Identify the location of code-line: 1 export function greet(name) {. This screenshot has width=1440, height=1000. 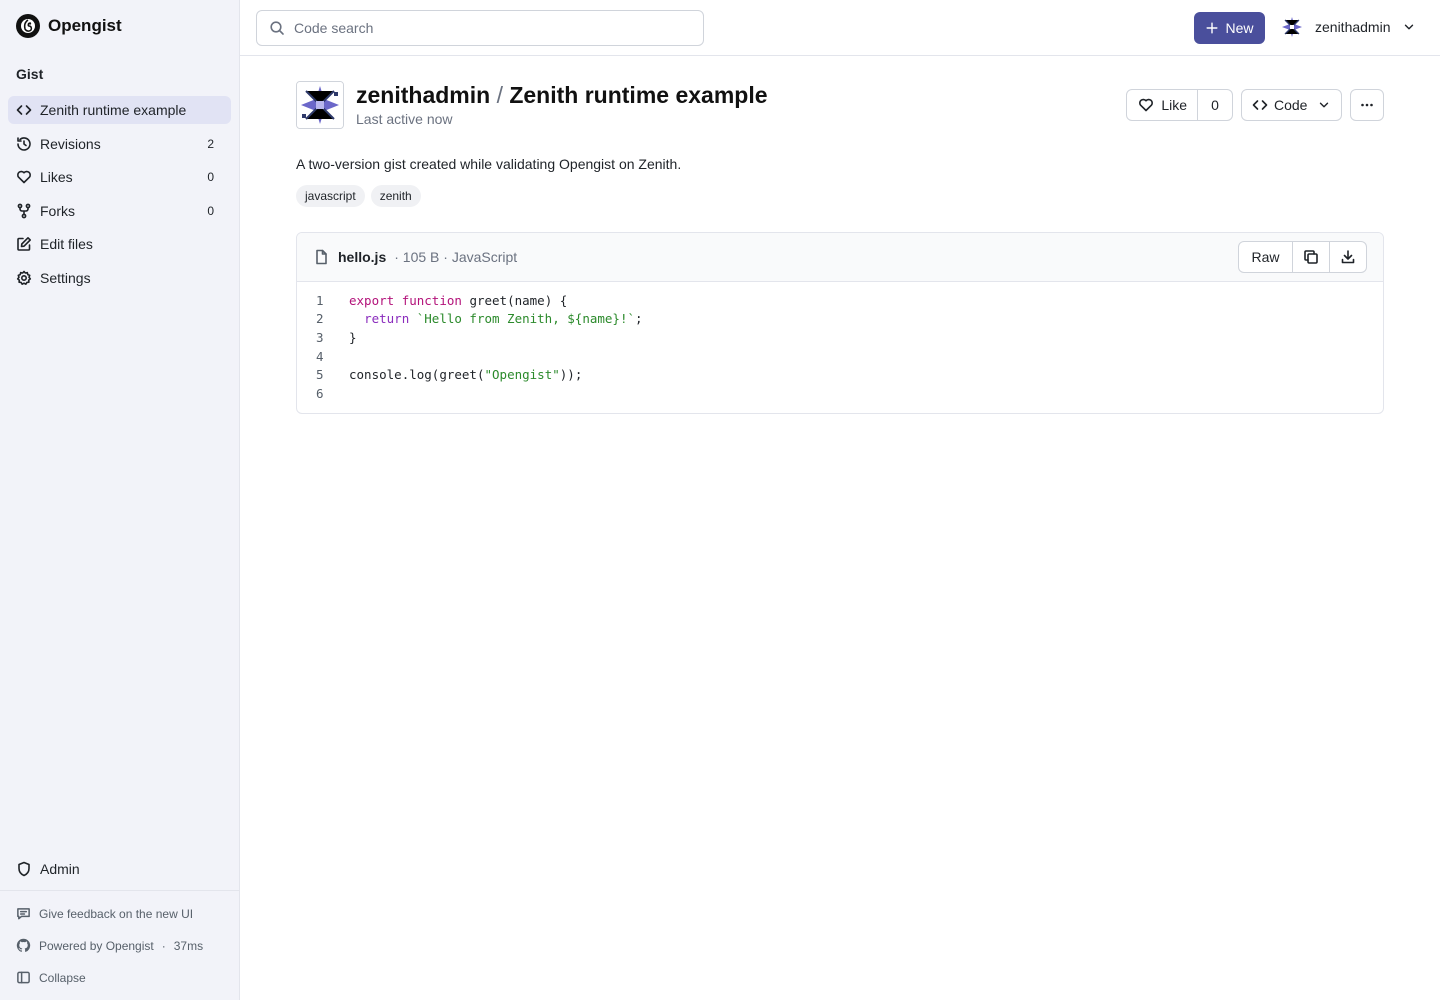
(840, 300).